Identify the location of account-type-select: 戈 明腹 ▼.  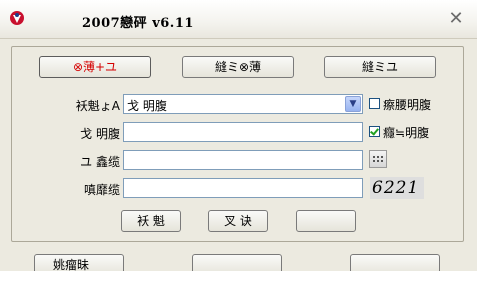
(243, 104).